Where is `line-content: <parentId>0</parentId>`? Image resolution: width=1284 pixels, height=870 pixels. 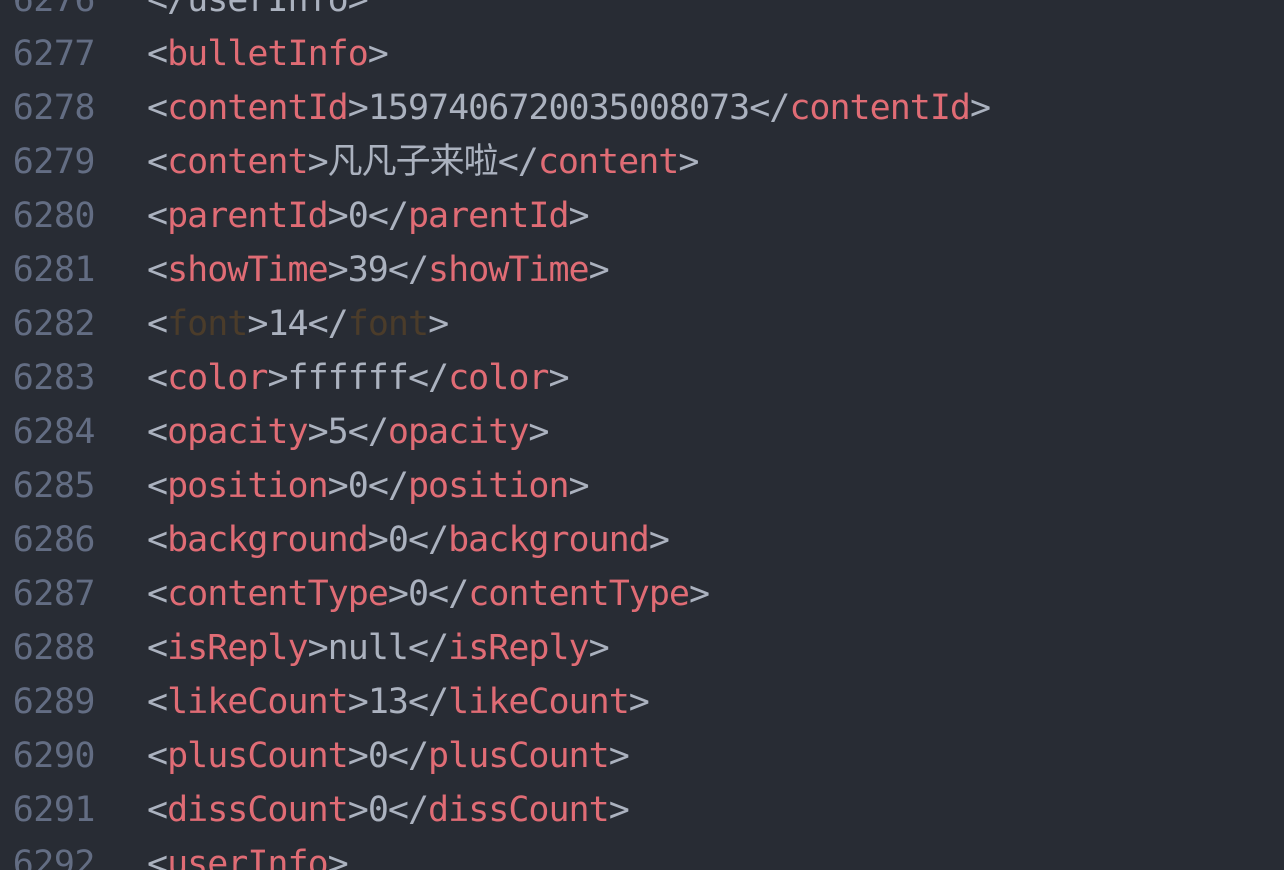
line-content: <parentId>0</parentId> is located at coordinates (368, 216).